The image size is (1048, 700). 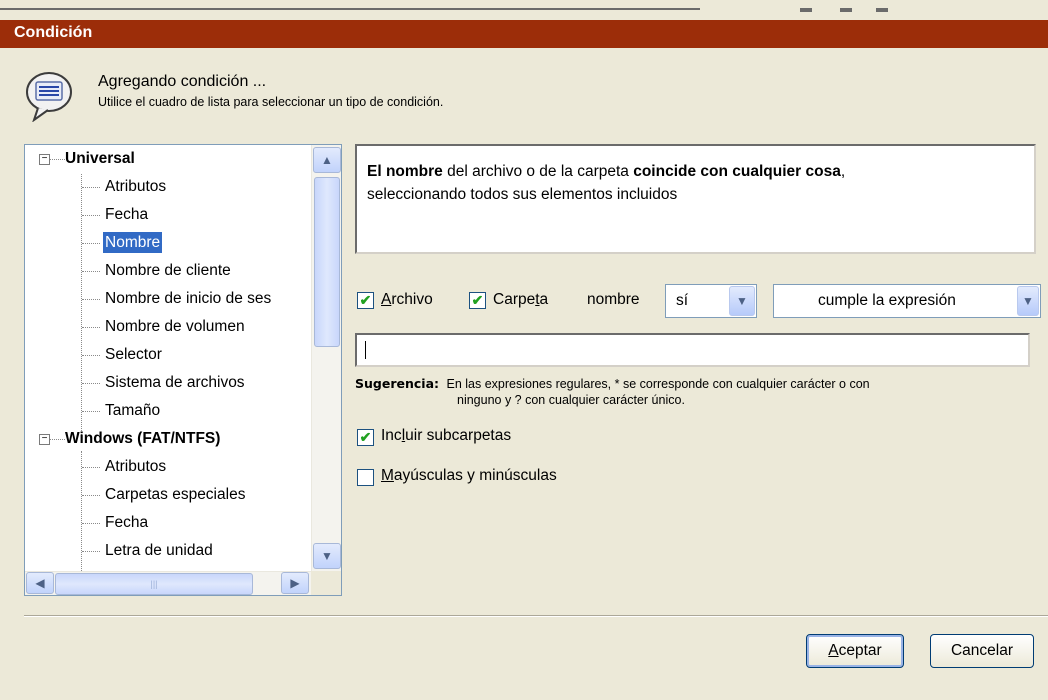 I want to click on nombre-label: nombre, so click(x=613, y=299).